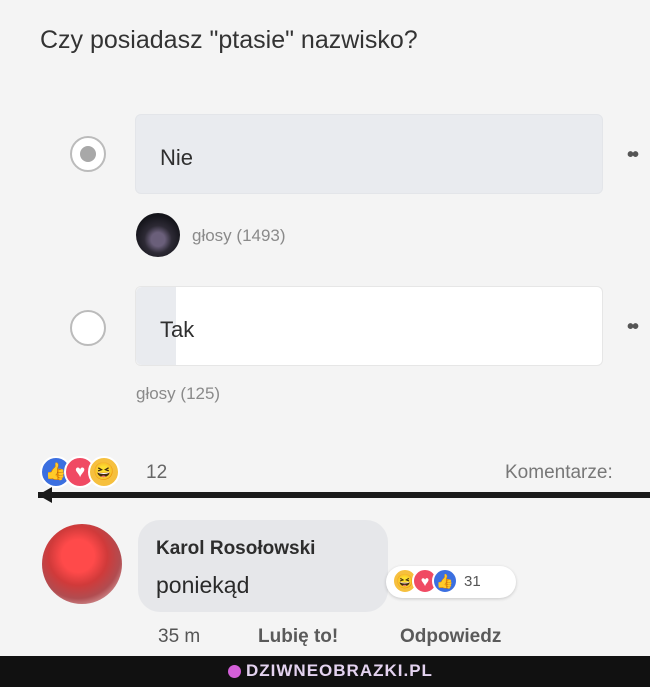 The width and height of the screenshot is (650, 687). I want to click on comment-author-avatar, so click(82, 564).